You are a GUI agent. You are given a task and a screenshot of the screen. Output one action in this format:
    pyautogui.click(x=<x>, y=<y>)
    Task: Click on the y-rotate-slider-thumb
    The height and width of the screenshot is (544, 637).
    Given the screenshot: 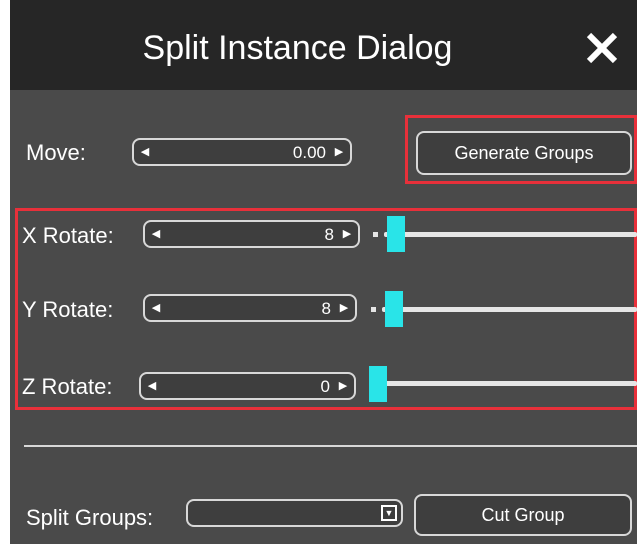 What is the action you would take?
    pyautogui.click(x=393, y=309)
    